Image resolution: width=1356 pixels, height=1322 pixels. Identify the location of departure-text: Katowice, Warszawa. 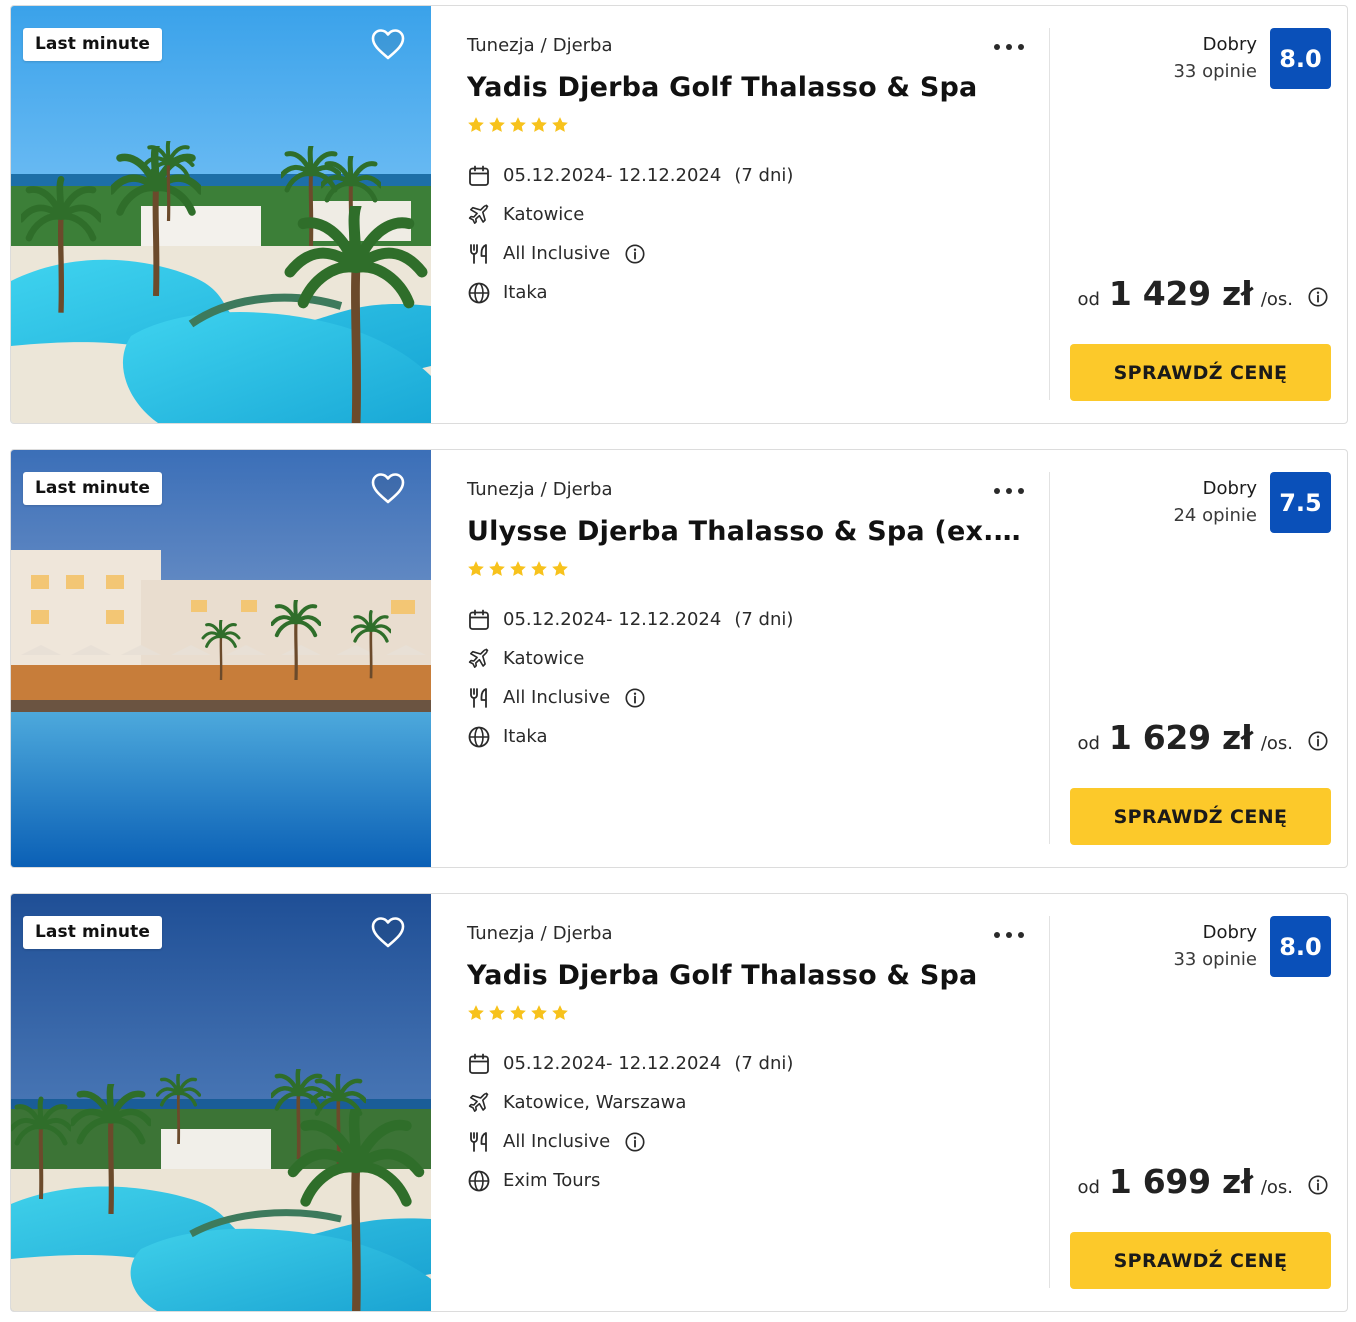
(595, 1102).